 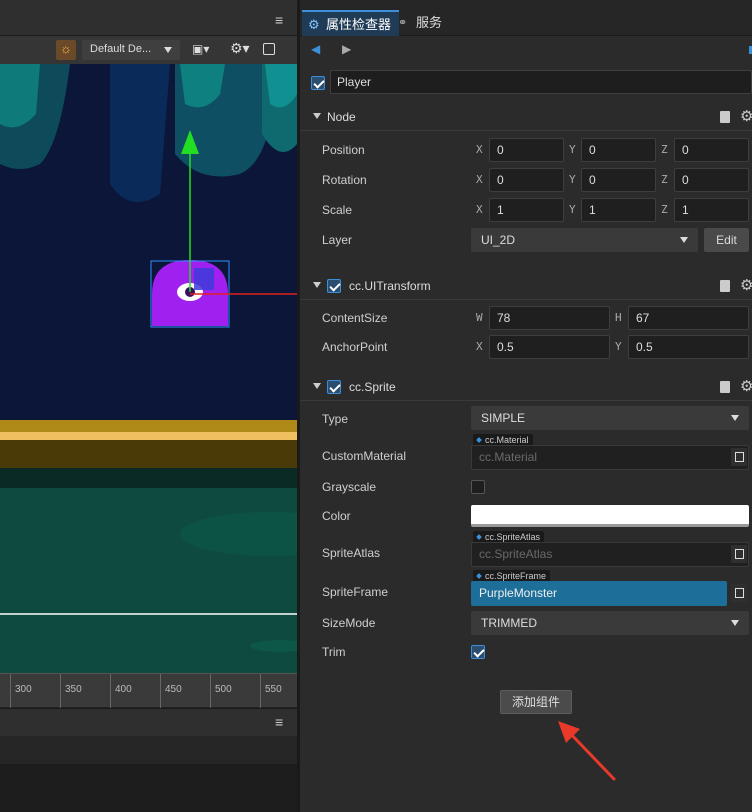 What do you see at coordinates (618, 150) in the screenshot?
I see `position-y-field: 0` at bounding box center [618, 150].